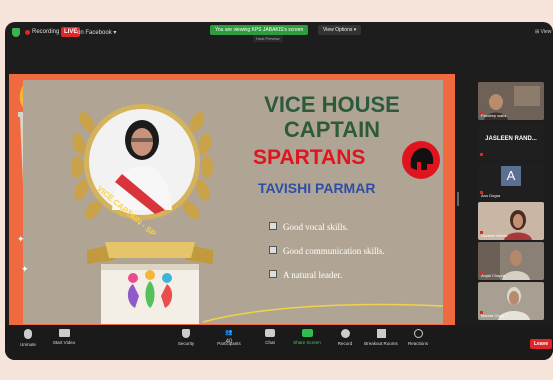  What do you see at coordinates (511, 261) in the screenshot?
I see `participant-tile: Anjali Chopra` at bounding box center [511, 261].